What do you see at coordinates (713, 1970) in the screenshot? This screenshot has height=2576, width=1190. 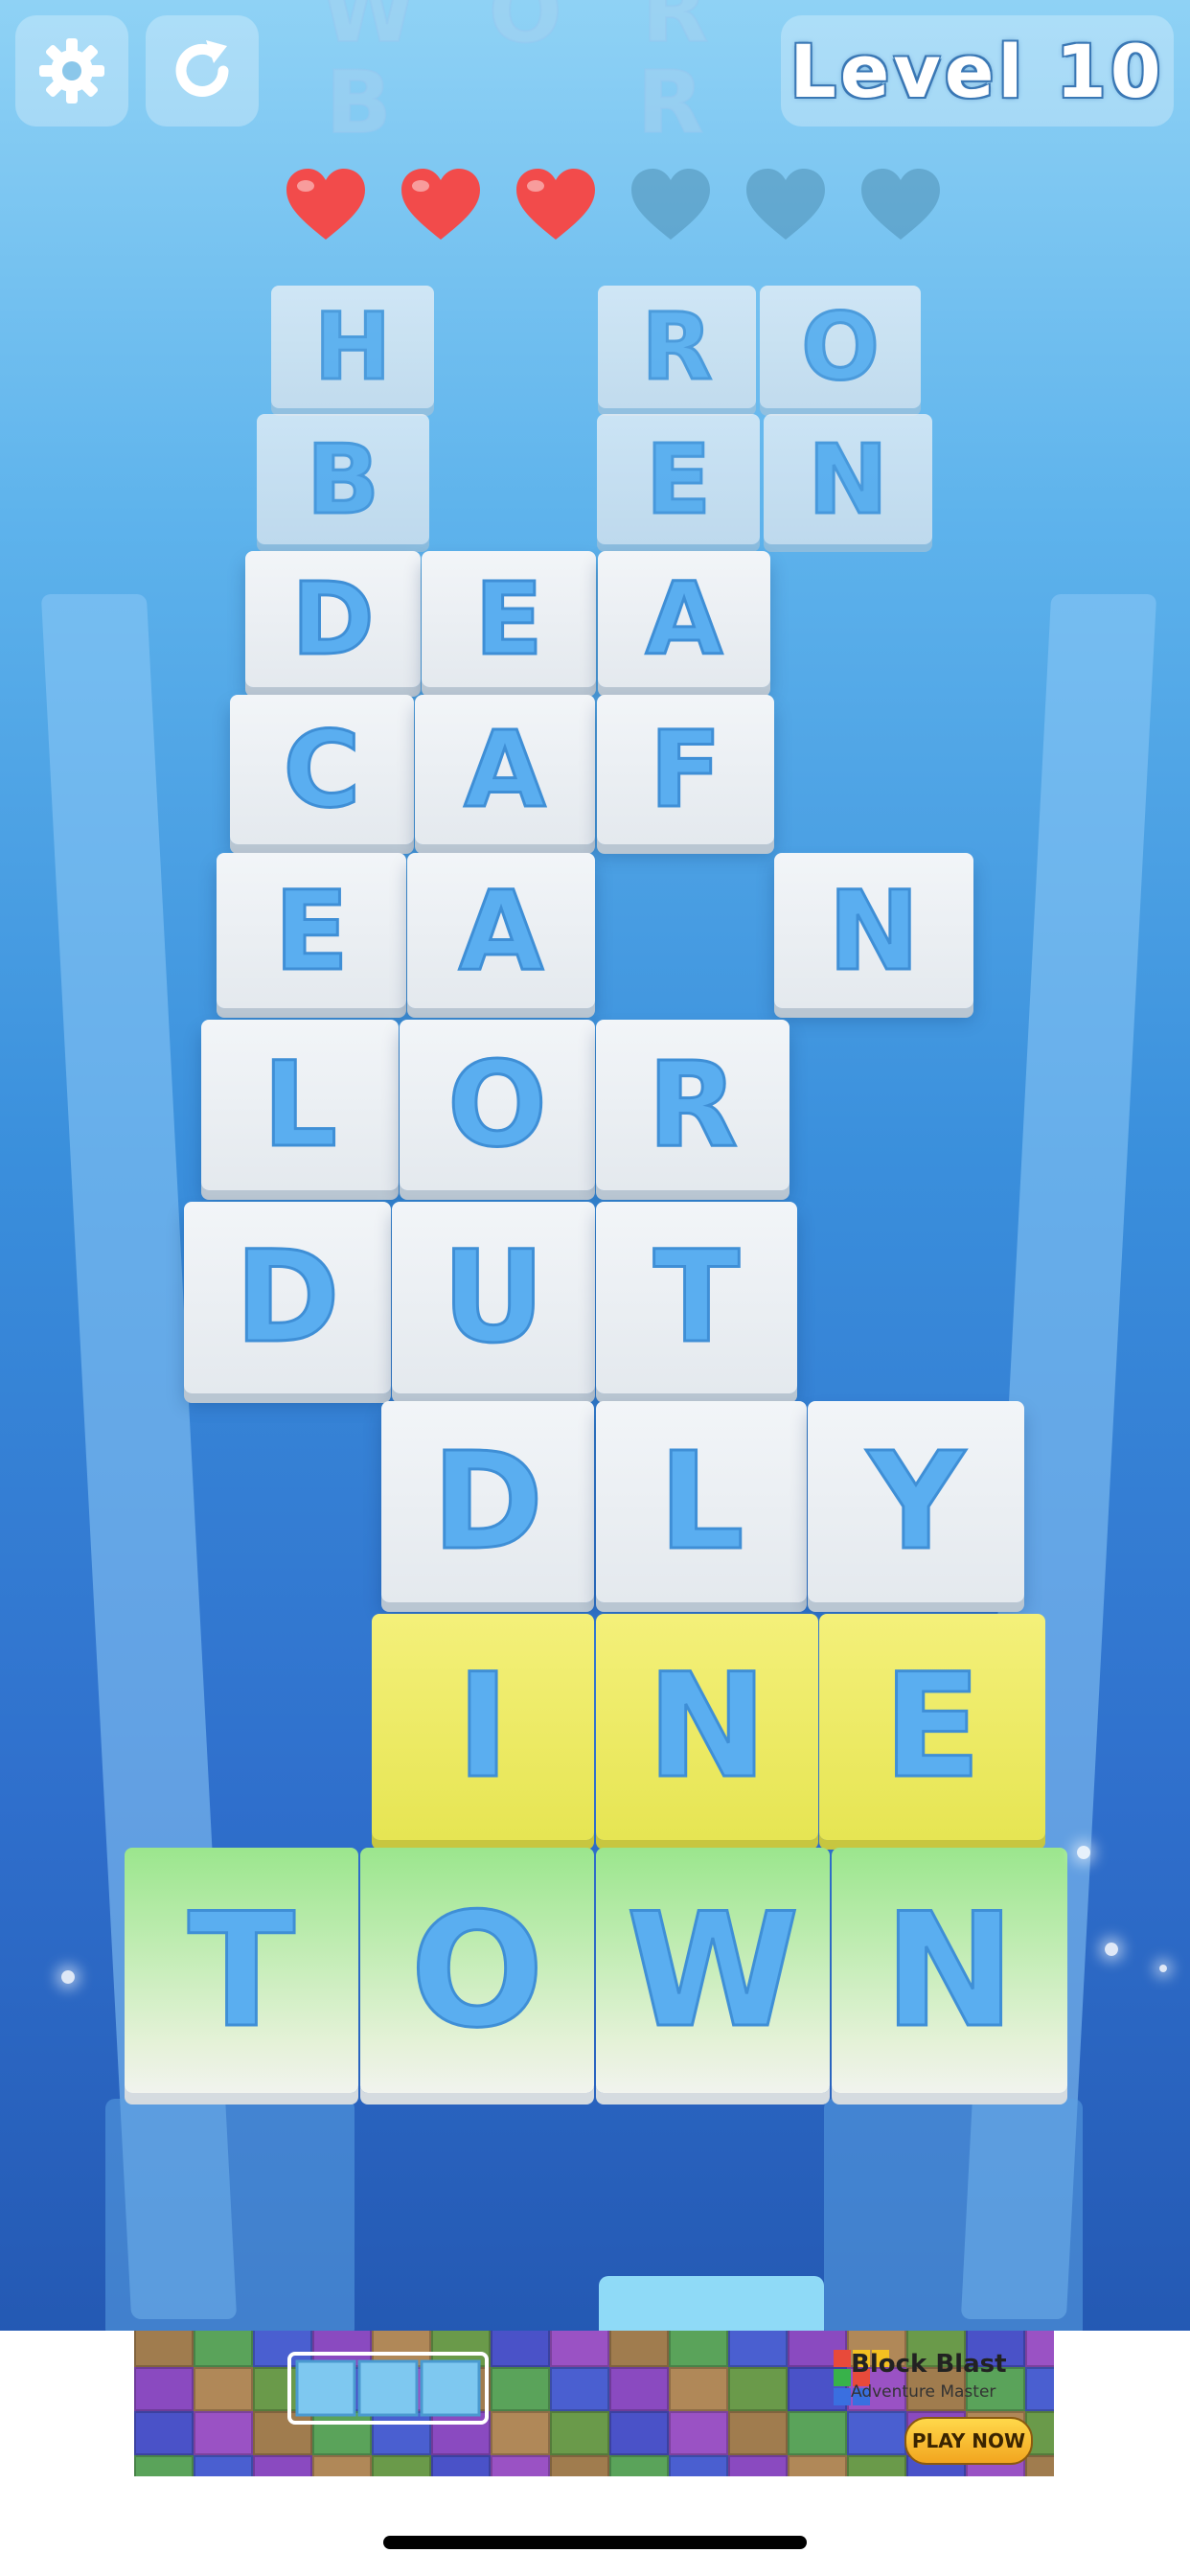 I see `letter-tile-solved: W` at bounding box center [713, 1970].